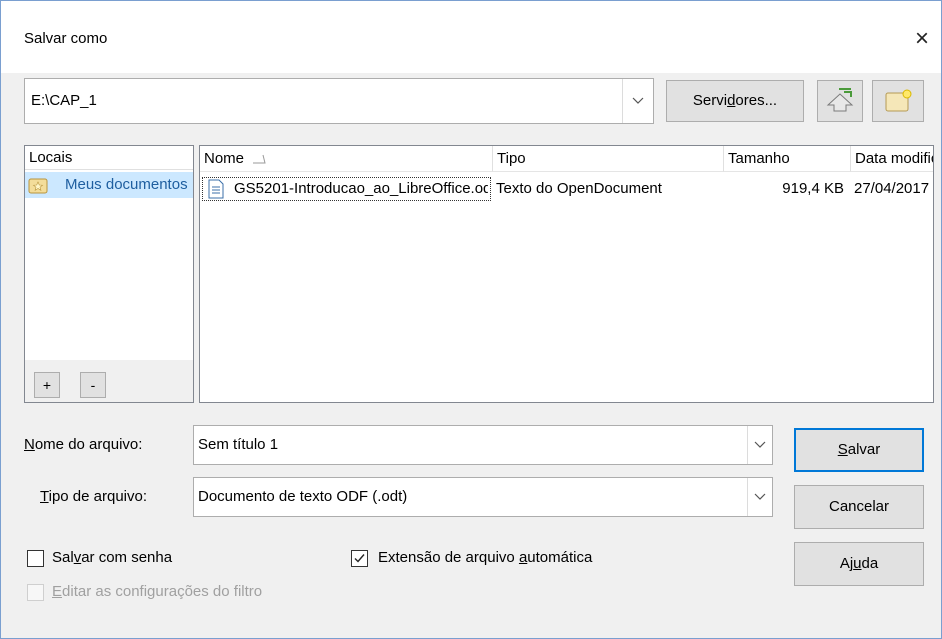  I want to click on remove-place-button: -, so click(93, 385).